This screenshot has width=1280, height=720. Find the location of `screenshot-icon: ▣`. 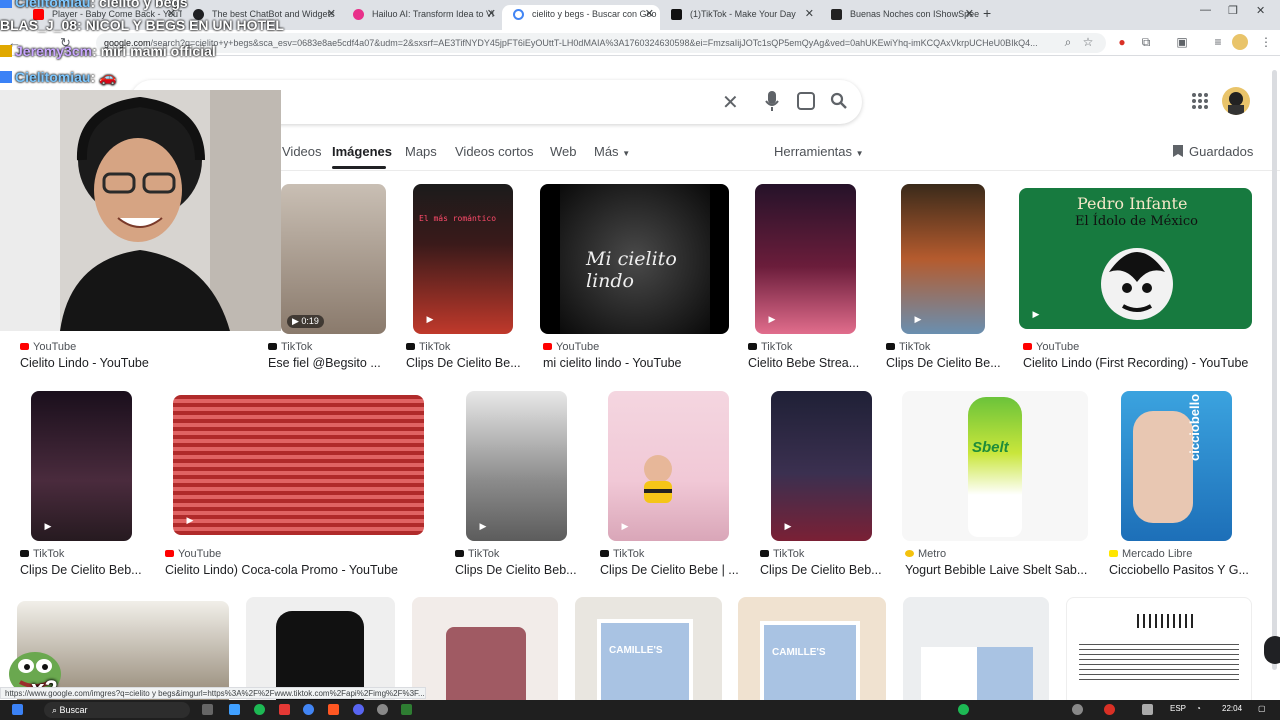

screenshot-icon: ▣ is located at coordinates (1182, 42).